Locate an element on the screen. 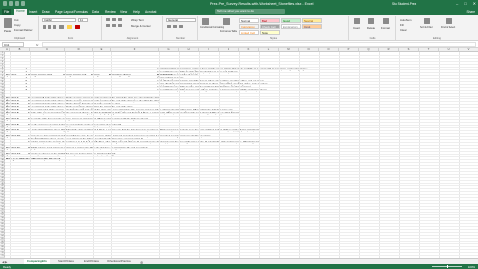 This screenshot has width=478, height=269. copy-button: Copy is located at coordinates (17, 25).